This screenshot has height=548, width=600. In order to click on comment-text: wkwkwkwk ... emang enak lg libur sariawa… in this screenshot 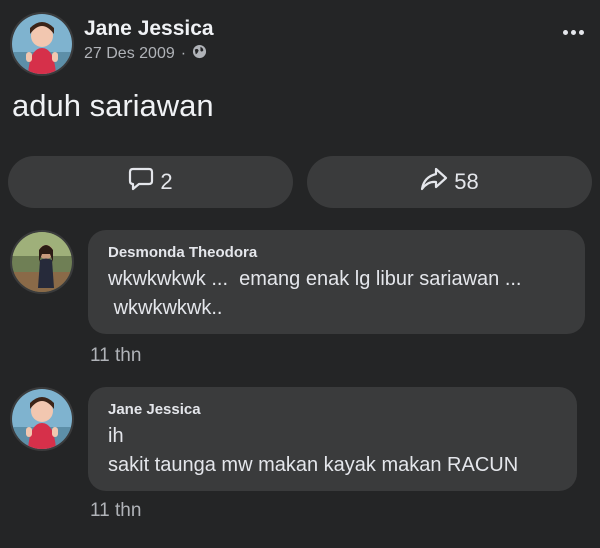, I will do `click(315, 293)`.